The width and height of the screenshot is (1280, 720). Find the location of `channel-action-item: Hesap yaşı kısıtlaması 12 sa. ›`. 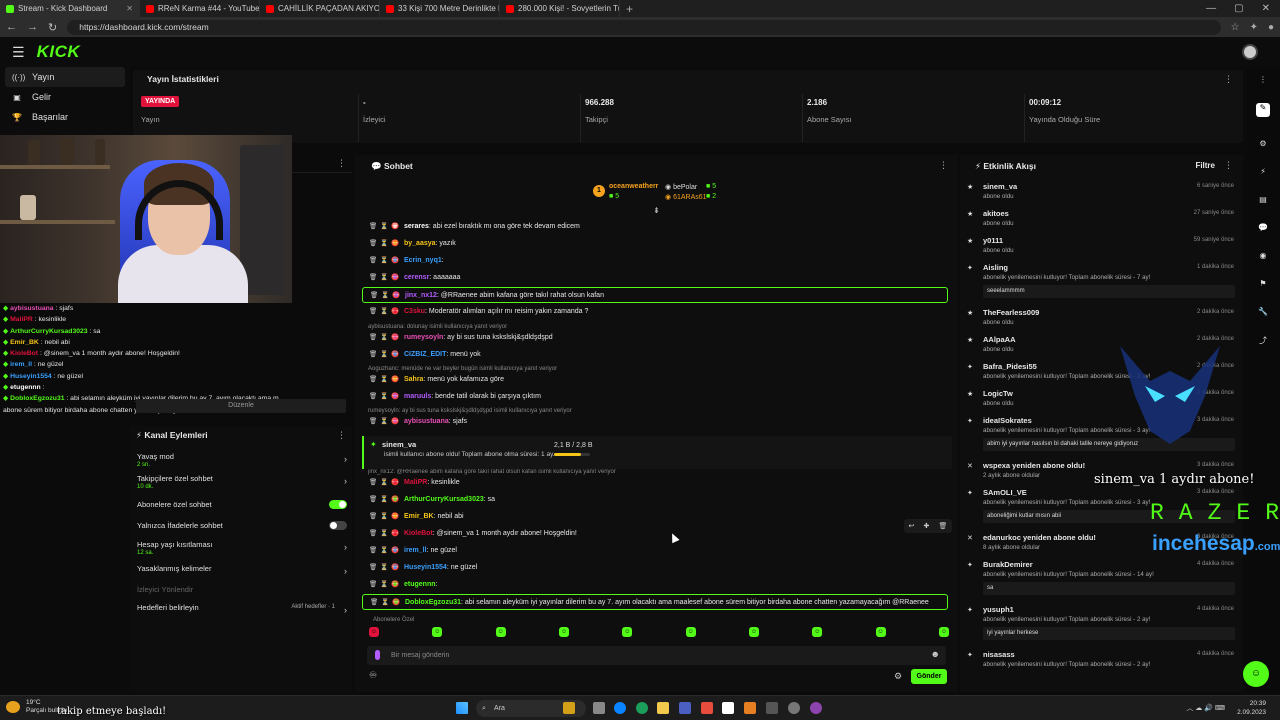

channel-action-item: Hesap yaşı kısıtlaması 12 sa. › is located at coordinates (243, 548).